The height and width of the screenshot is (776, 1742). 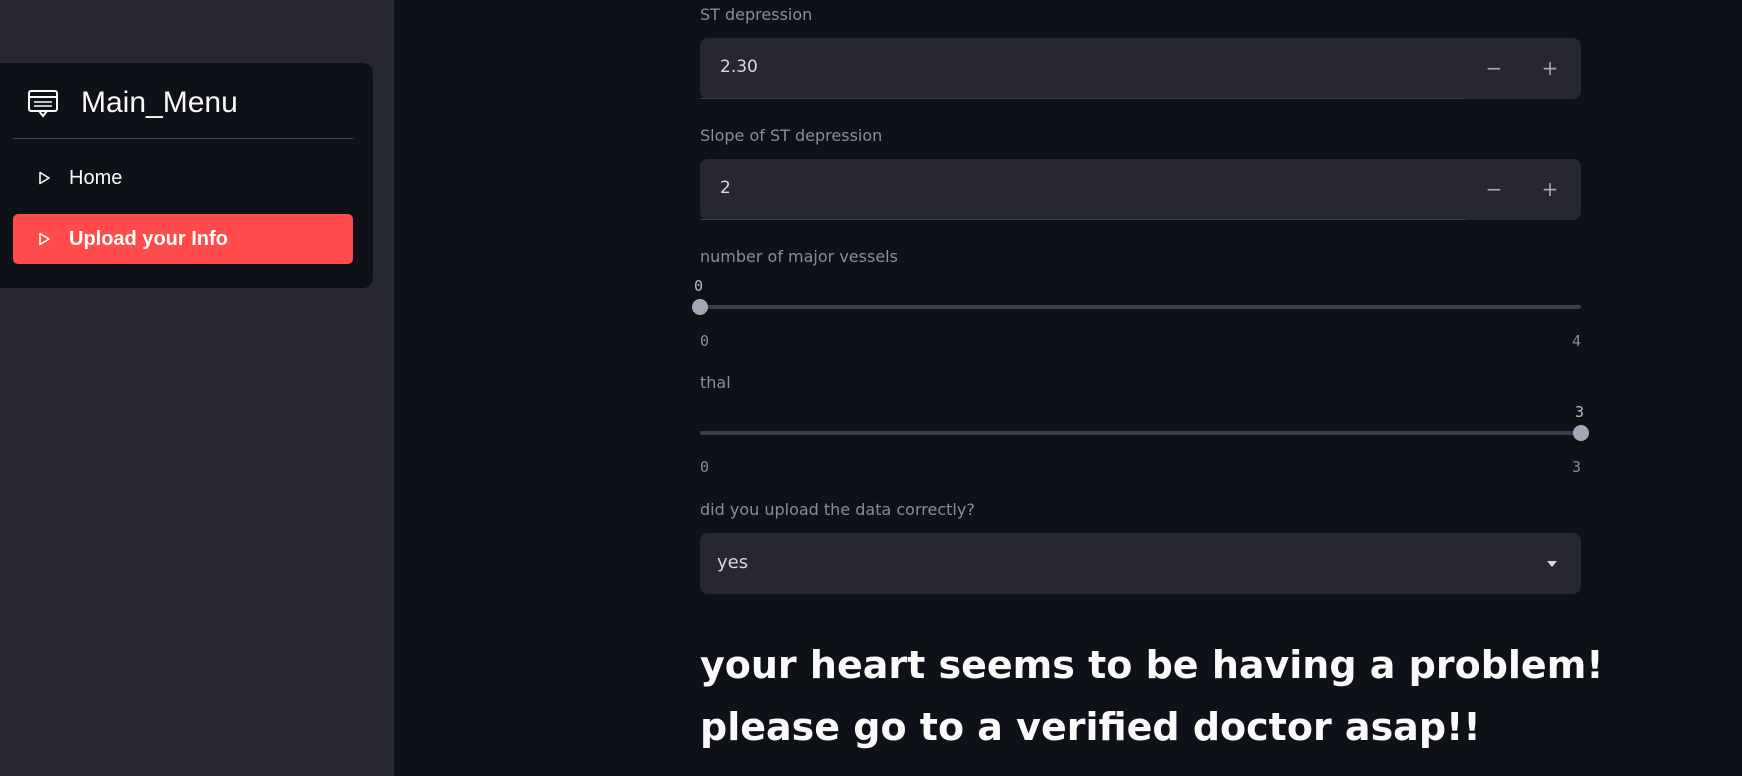 What do you see at coordinates (791, 135) in the screenshot?
I see `slope-label: Slope of ST depression` at bounding box center [791, 135].